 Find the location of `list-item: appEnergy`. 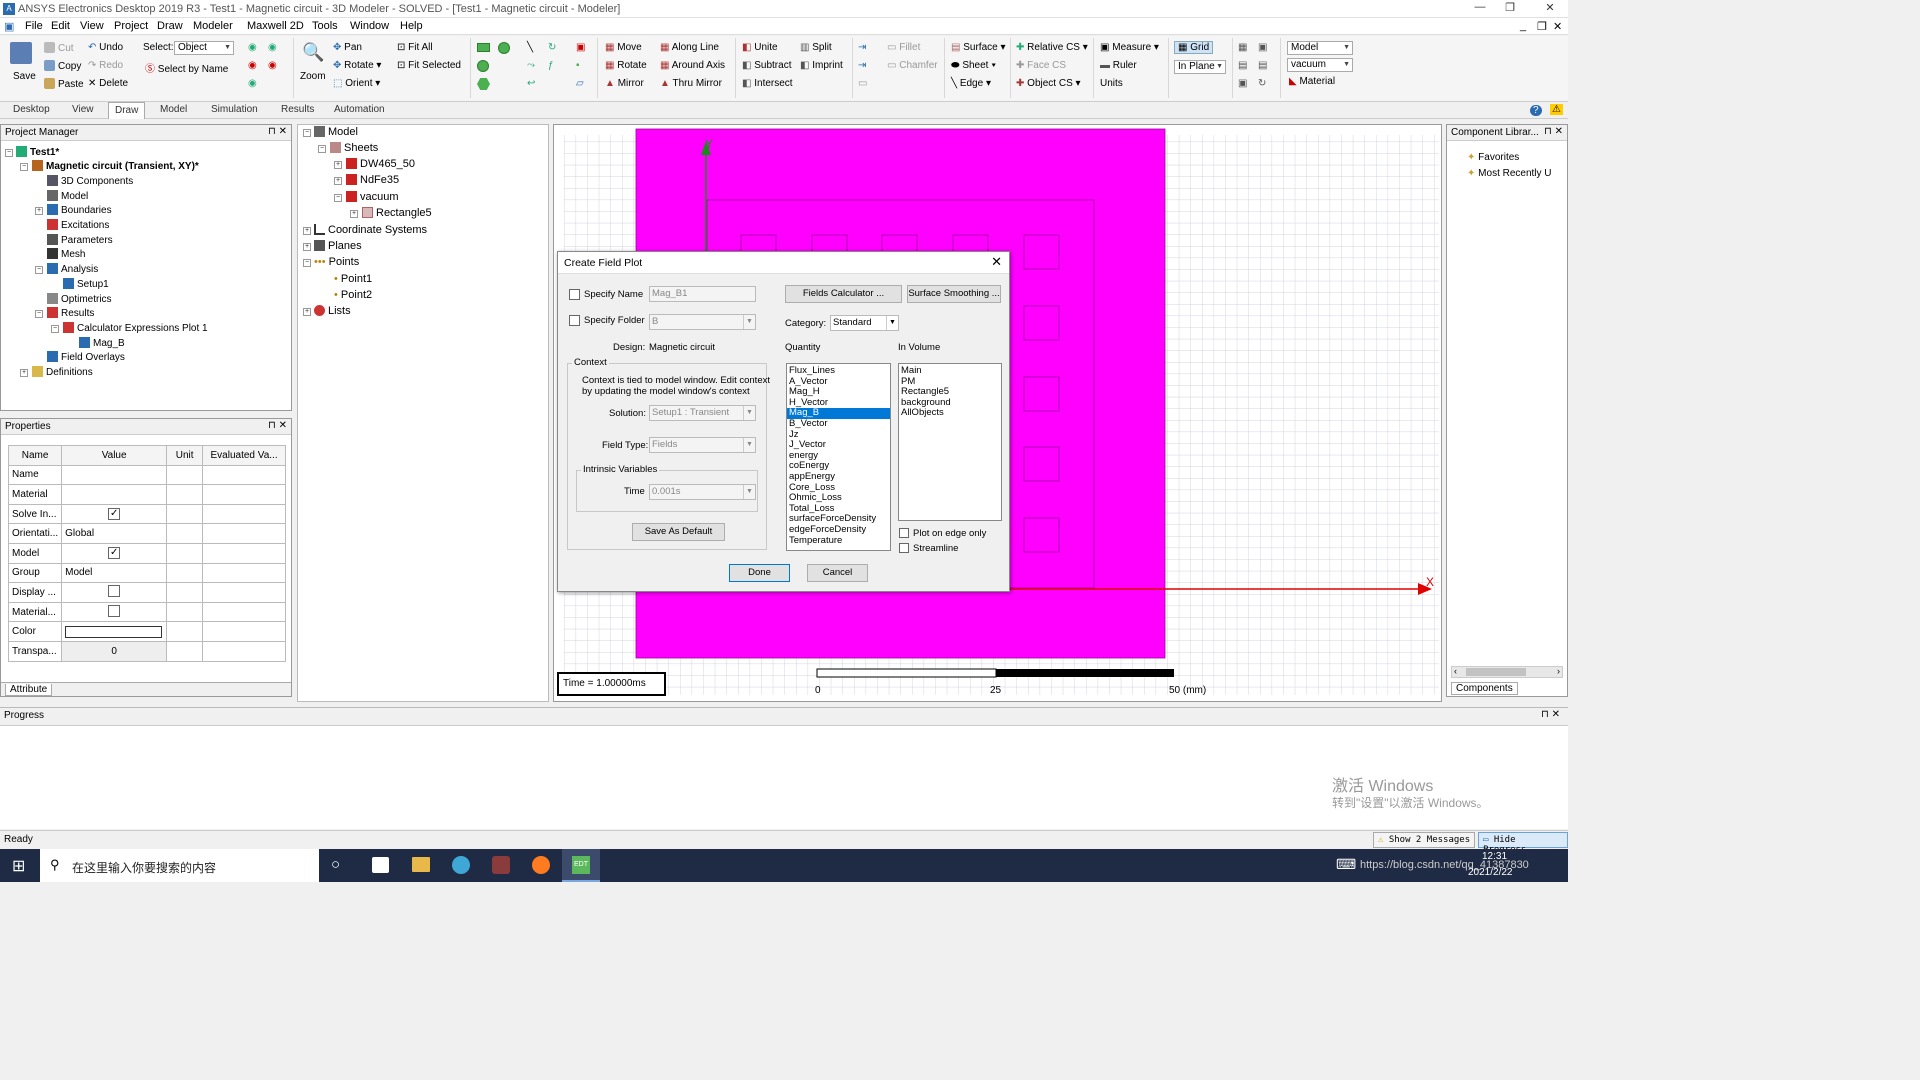

list-item: appEnergy is located at coordinates (838, 477).